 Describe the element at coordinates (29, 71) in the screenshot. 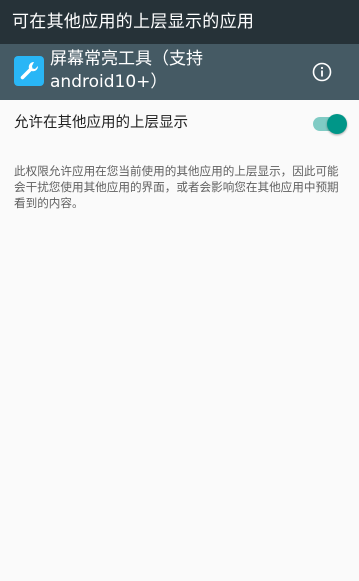

I see `wrench-icon` at that location.